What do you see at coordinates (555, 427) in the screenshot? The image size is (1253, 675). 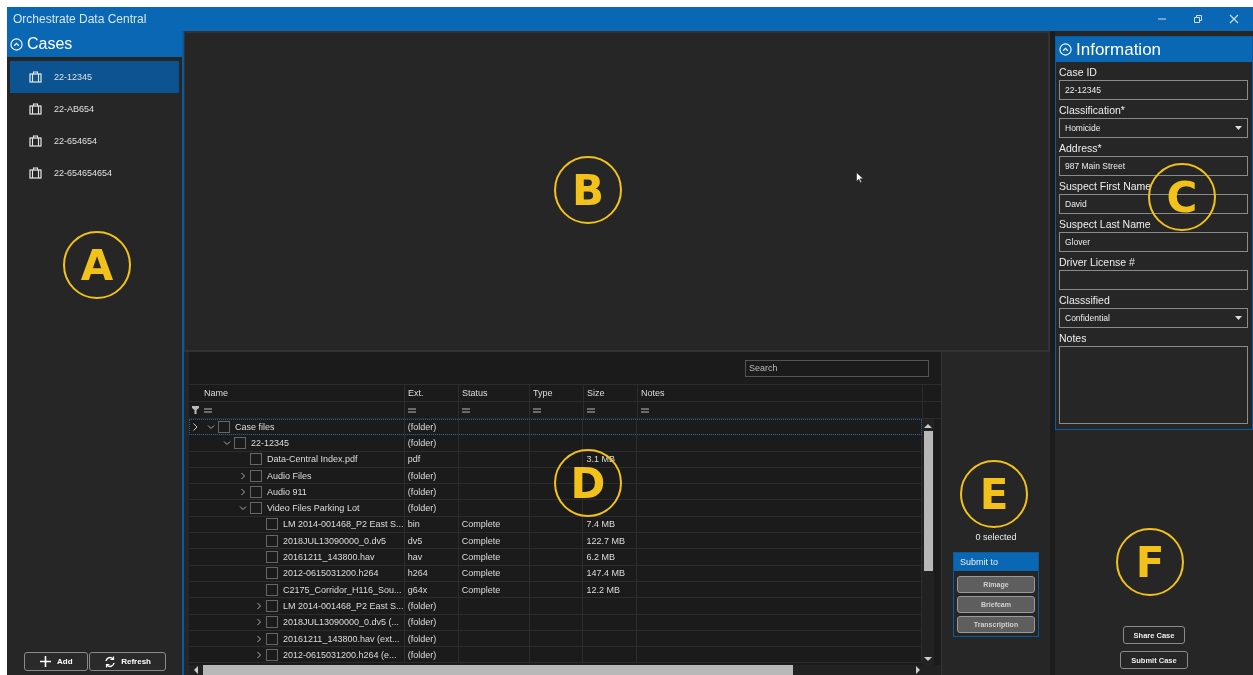 I see `table-row: Case files (folder)` at bounding box center [555, 427].